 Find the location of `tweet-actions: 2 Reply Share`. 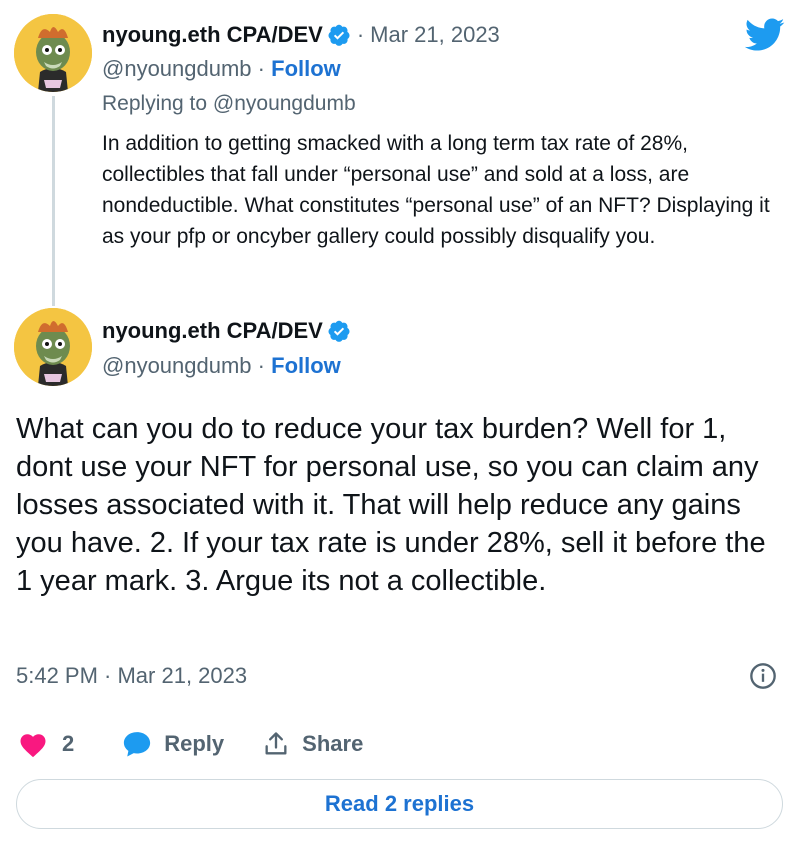

tweet-actions: 2 Reply Share is located at coordinates (190, 744).